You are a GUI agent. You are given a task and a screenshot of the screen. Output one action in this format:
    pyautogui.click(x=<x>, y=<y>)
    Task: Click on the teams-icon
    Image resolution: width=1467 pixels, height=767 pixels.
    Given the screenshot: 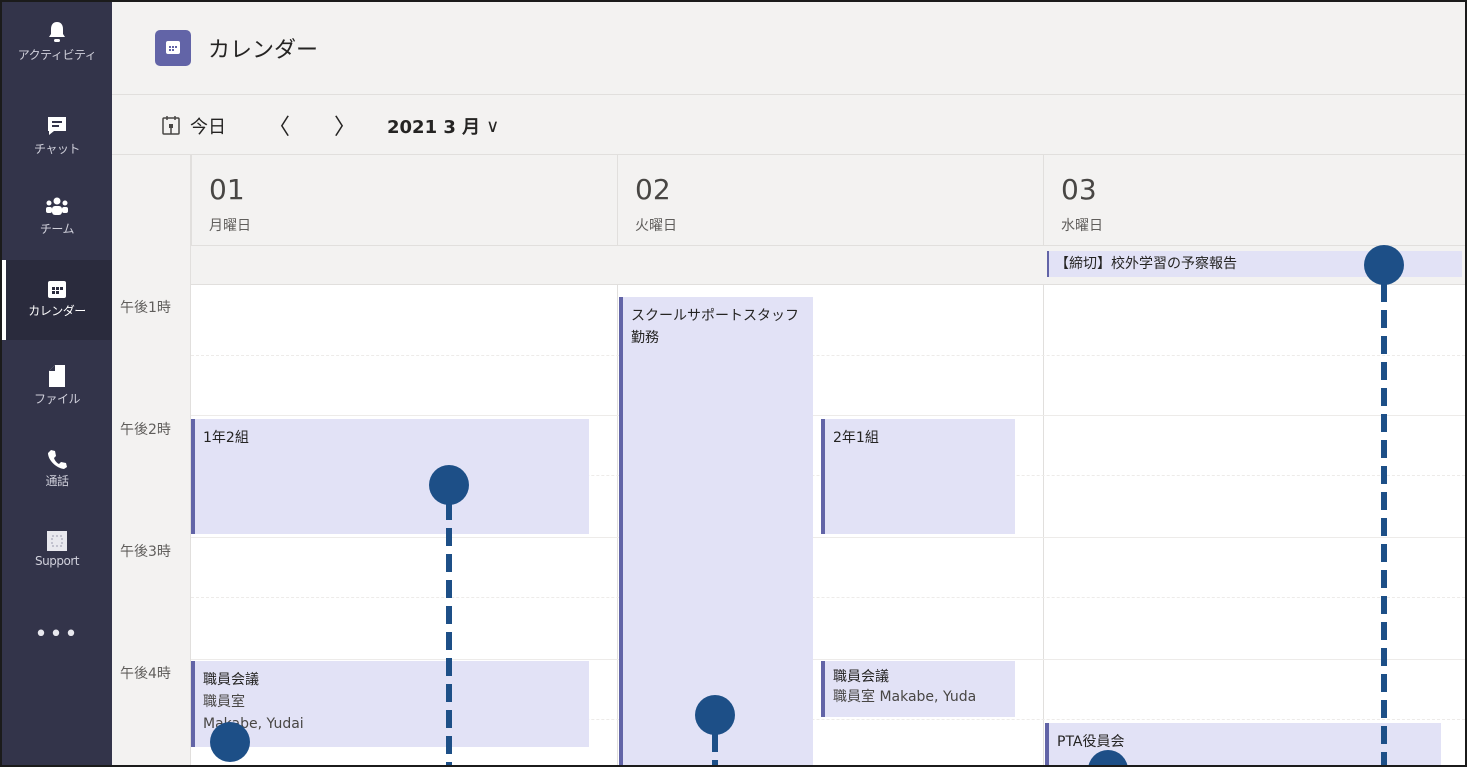 What is the action you would take?
    pyautogui.click(x=57, y=206)
    